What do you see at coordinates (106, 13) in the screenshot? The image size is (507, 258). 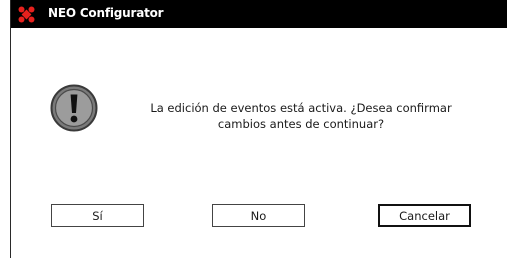 I see `window-title: NEO Configurator` at bounding box center [106, 13].